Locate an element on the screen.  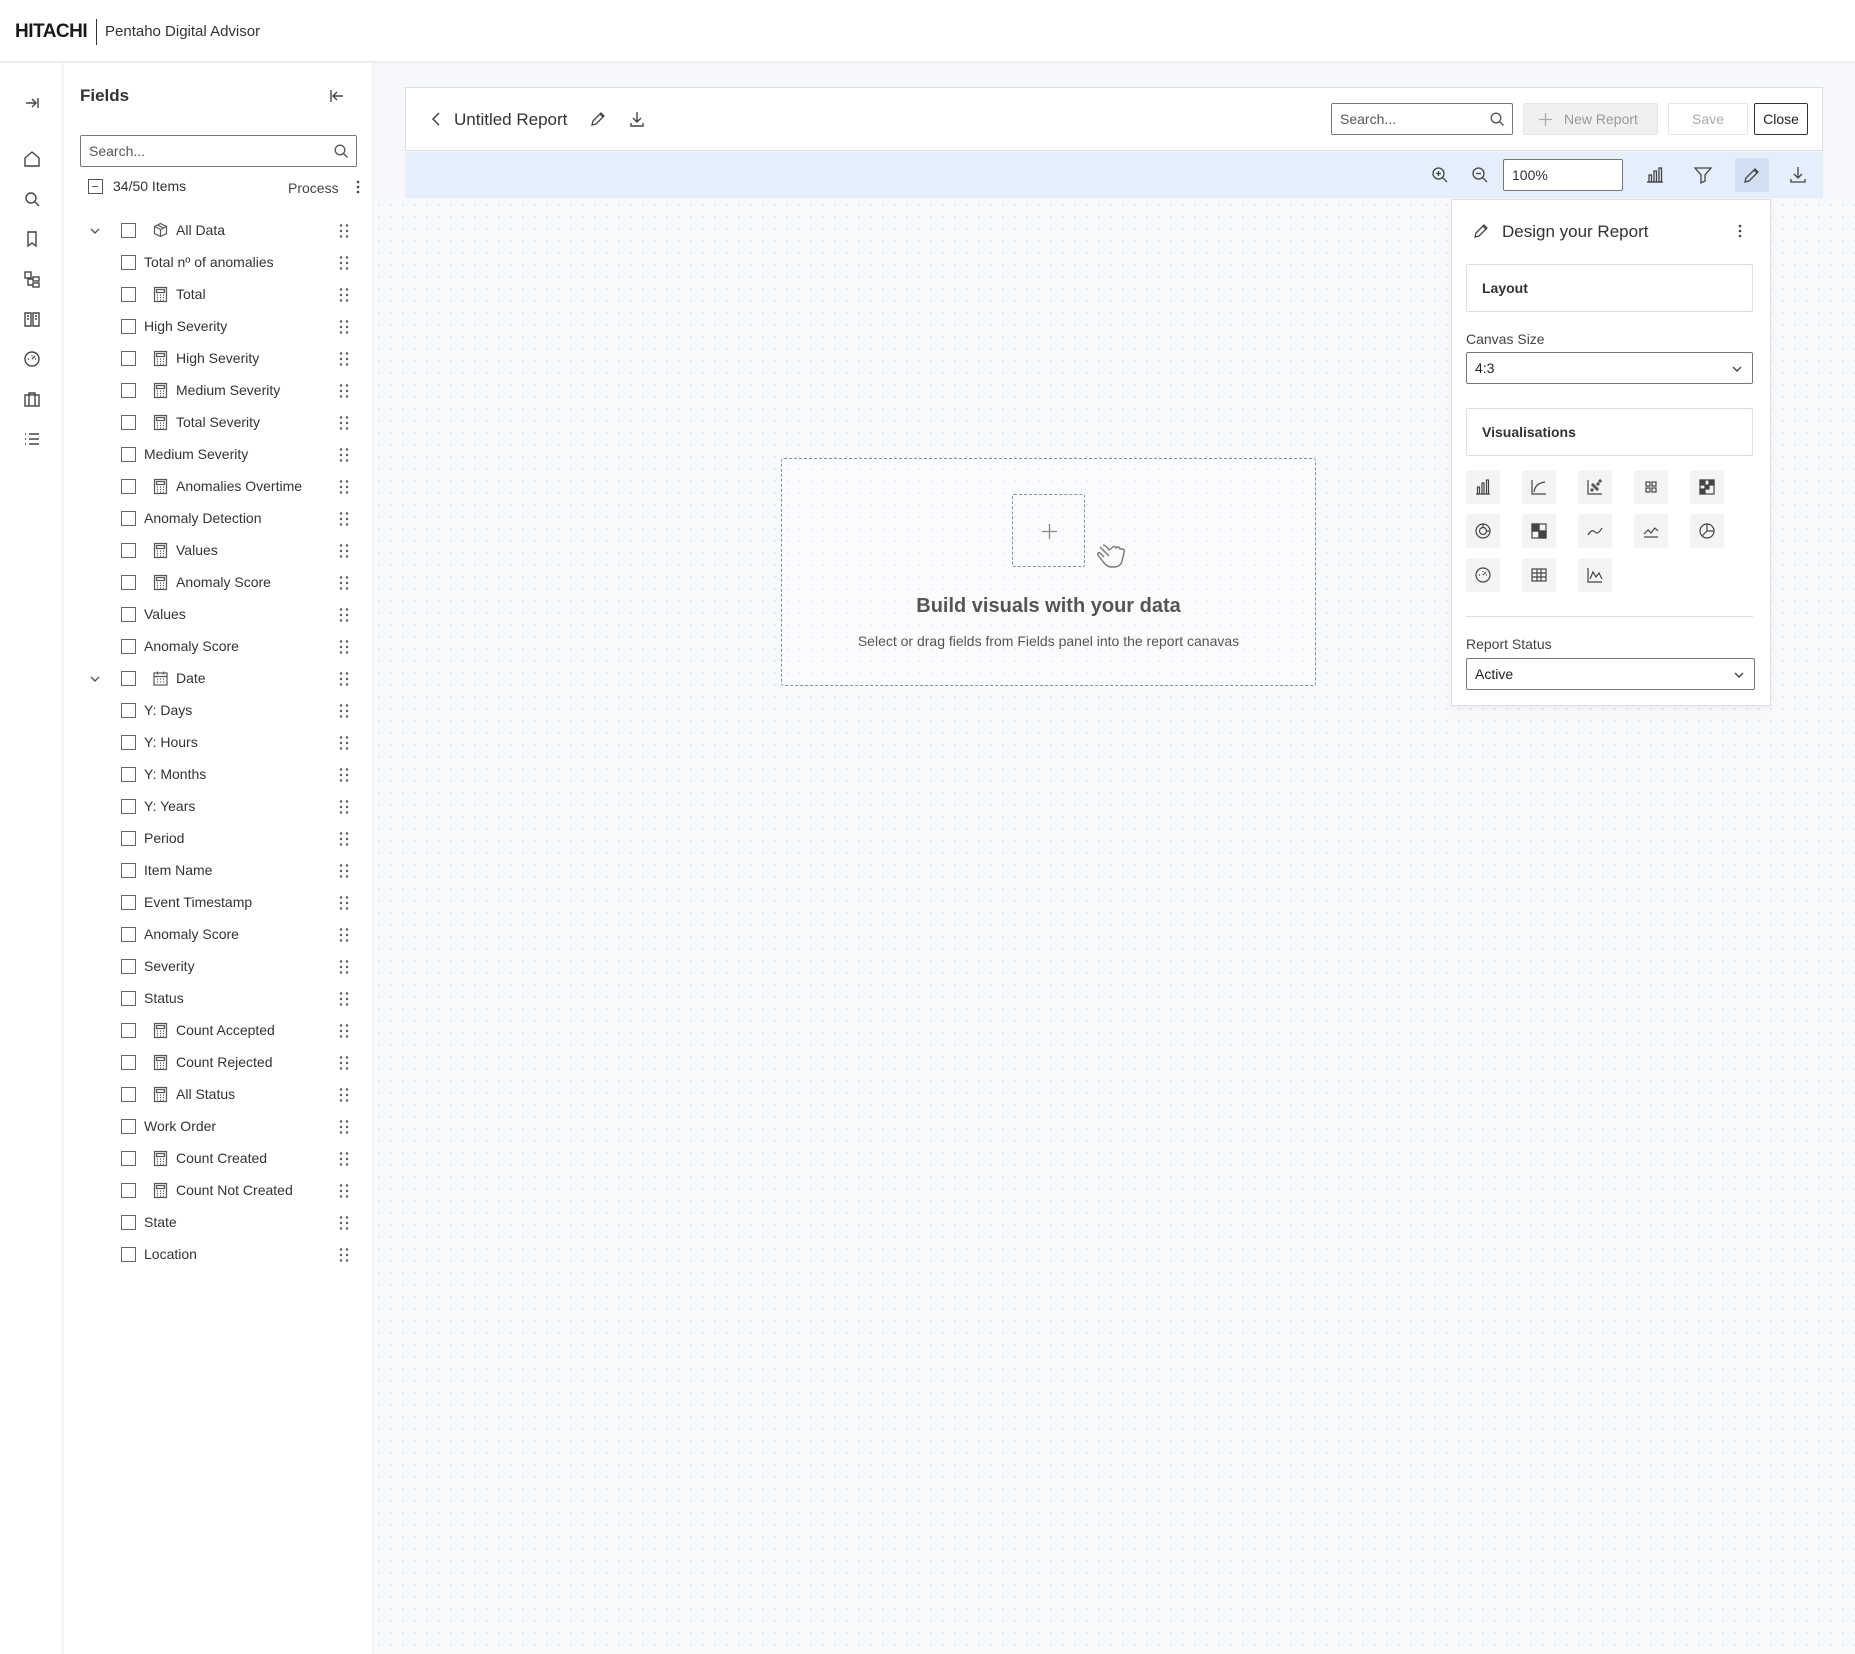
line-chart-icon is located at coordinates (1595, 531).